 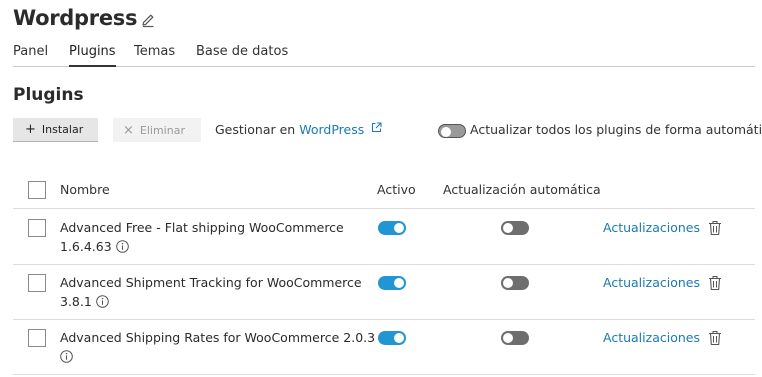 I want to click on pencil-icon, so click(x=148, y=20).